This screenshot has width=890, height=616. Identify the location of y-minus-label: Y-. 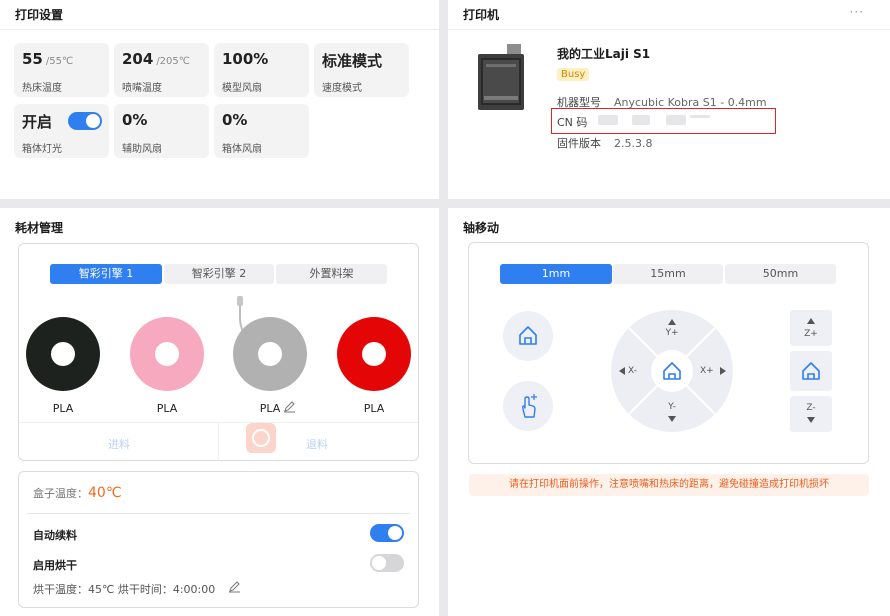
(672, 407).